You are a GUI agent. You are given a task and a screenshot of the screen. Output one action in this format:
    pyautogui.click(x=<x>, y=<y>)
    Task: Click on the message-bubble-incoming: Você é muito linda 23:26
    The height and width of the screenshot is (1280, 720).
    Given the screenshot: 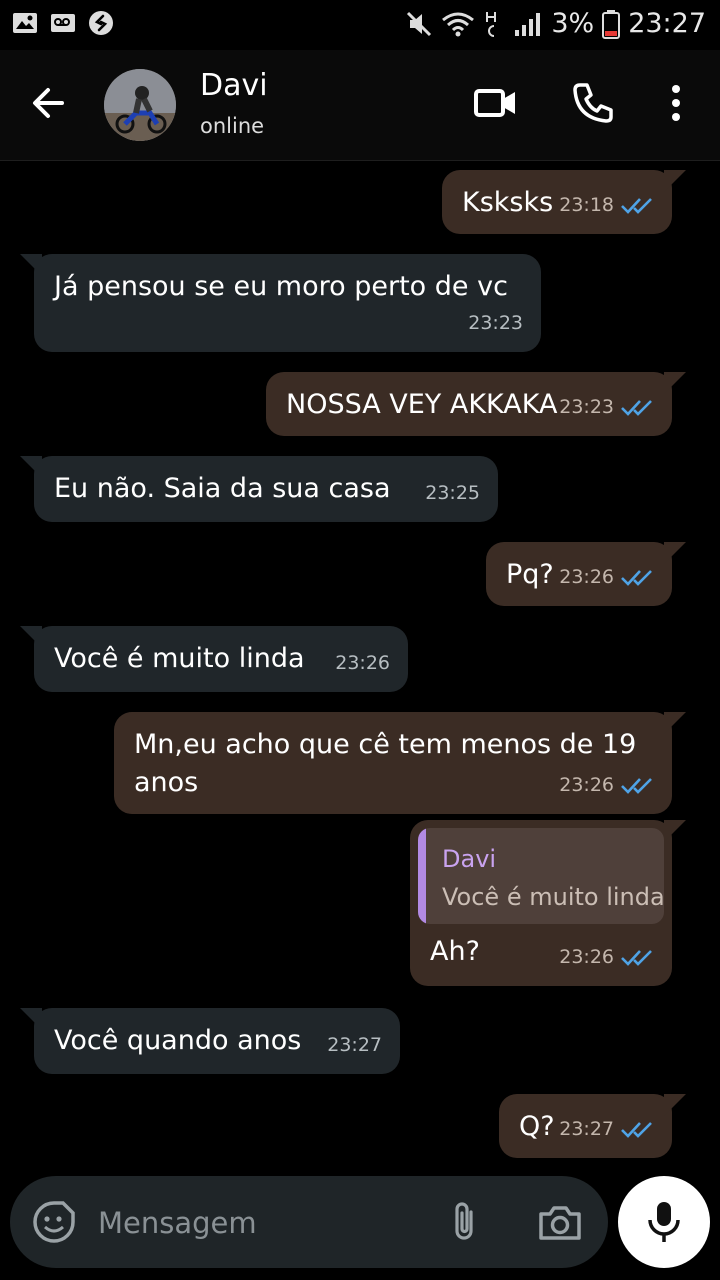 What is the action you would take?
    pyautogui.click(x=214, y=659)
    